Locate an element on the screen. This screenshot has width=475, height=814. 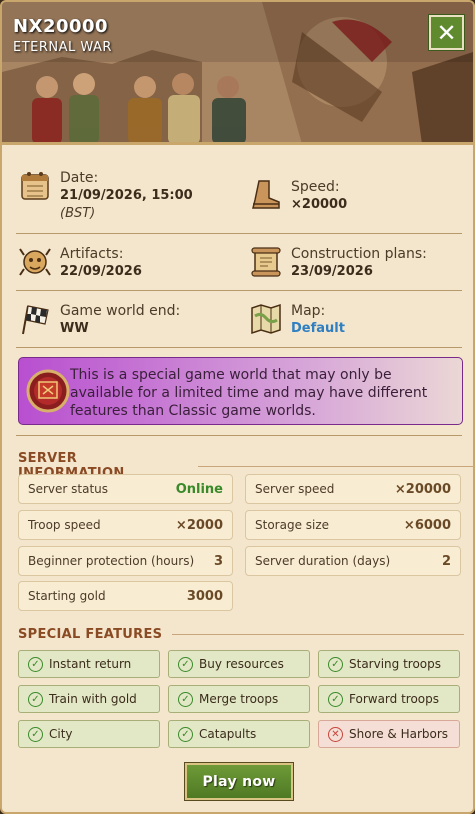
feature-label: Merge troops is located at coordinates (239, 699).